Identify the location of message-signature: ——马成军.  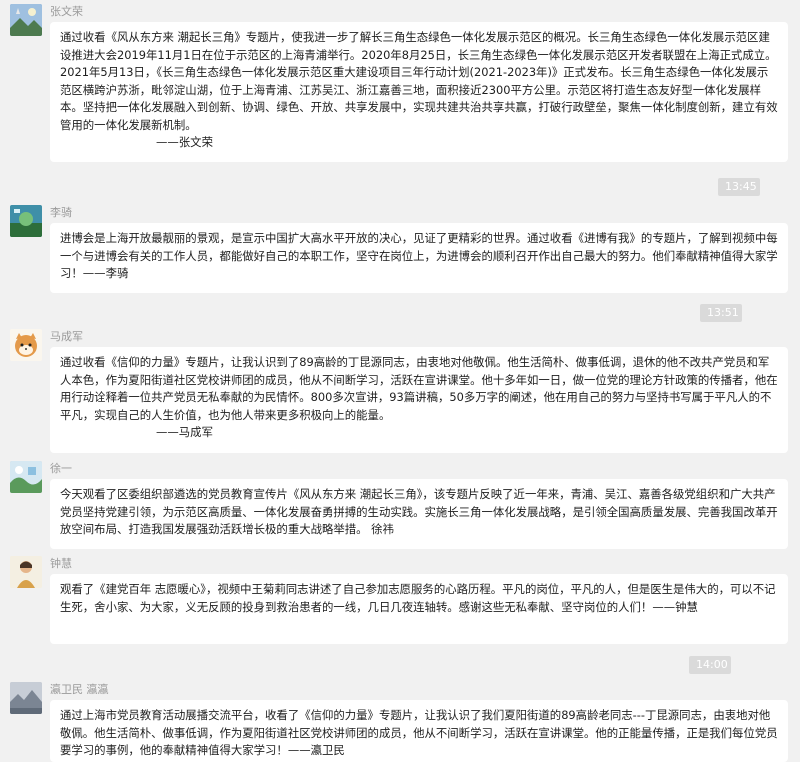
(184, 432).